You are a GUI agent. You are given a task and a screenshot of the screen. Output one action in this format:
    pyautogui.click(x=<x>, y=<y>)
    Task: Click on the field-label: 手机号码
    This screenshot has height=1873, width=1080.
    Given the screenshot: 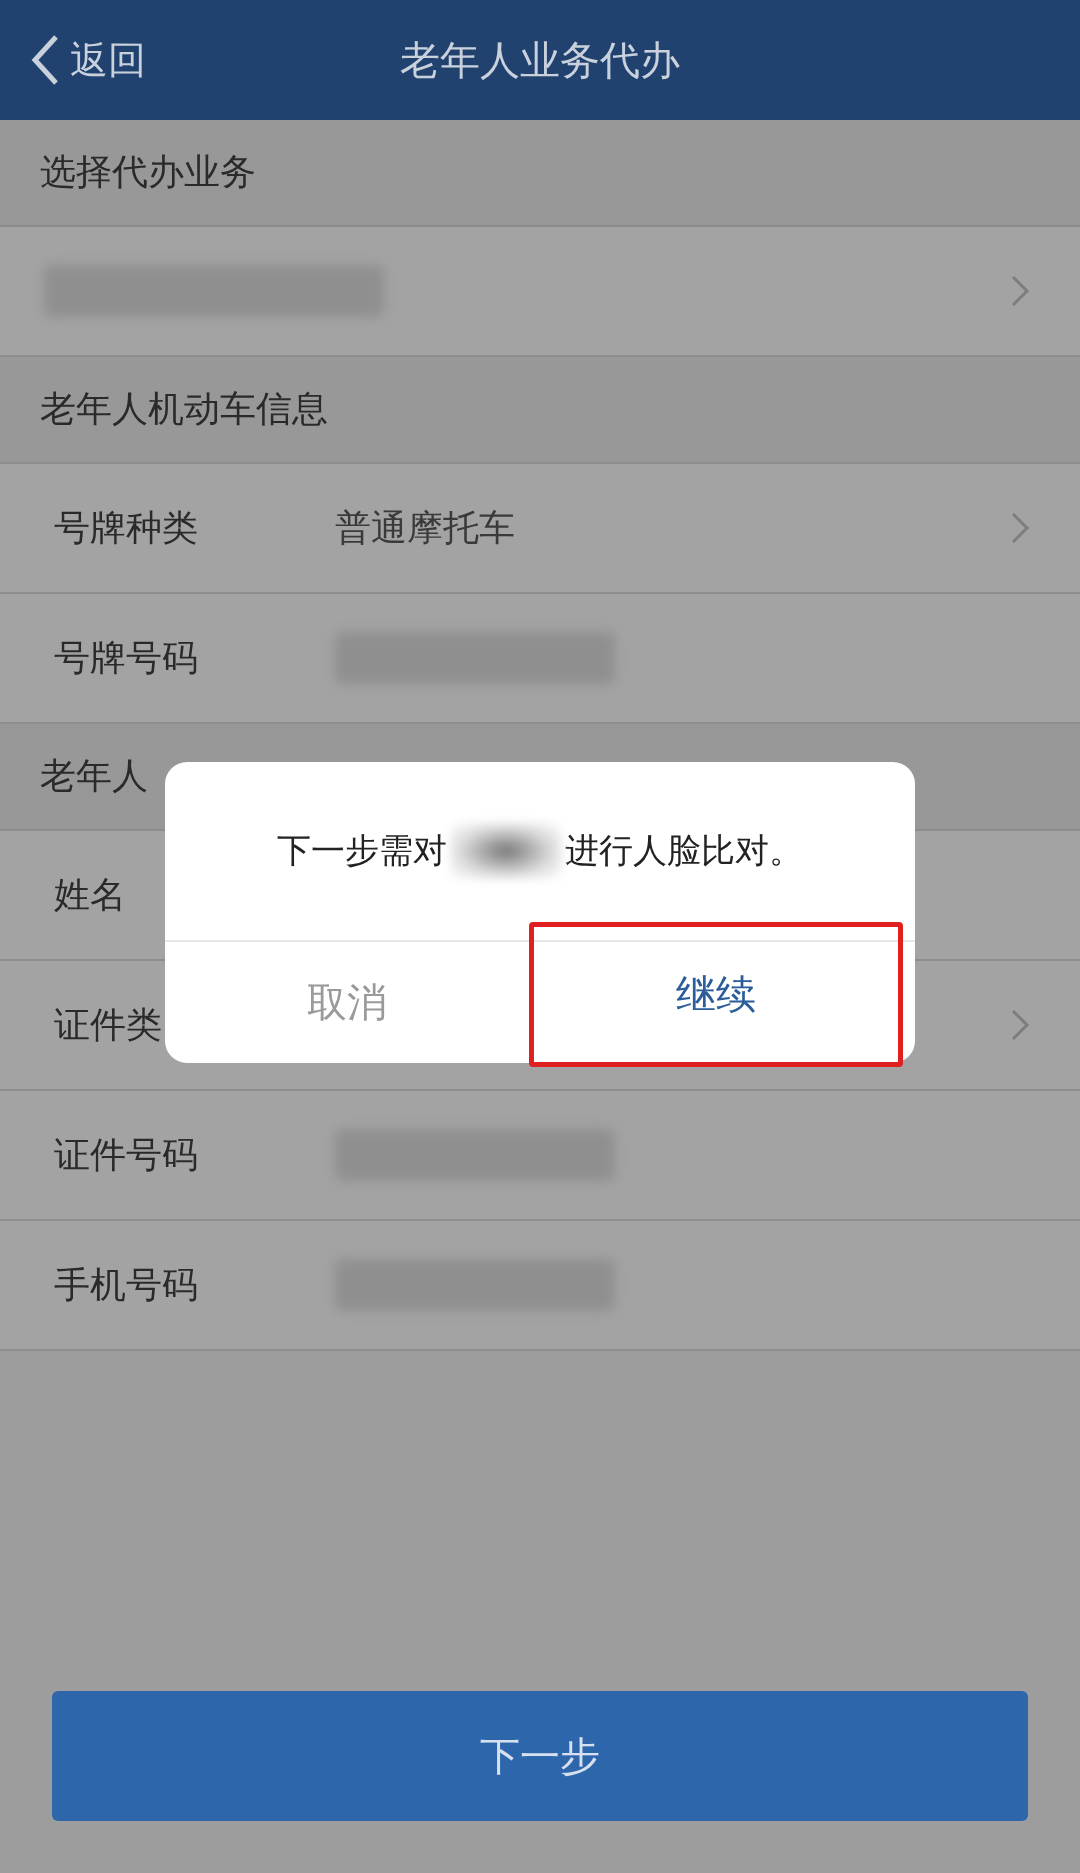 What is the action you would take?
    pyautogui.click(x=126, y=1284)
    